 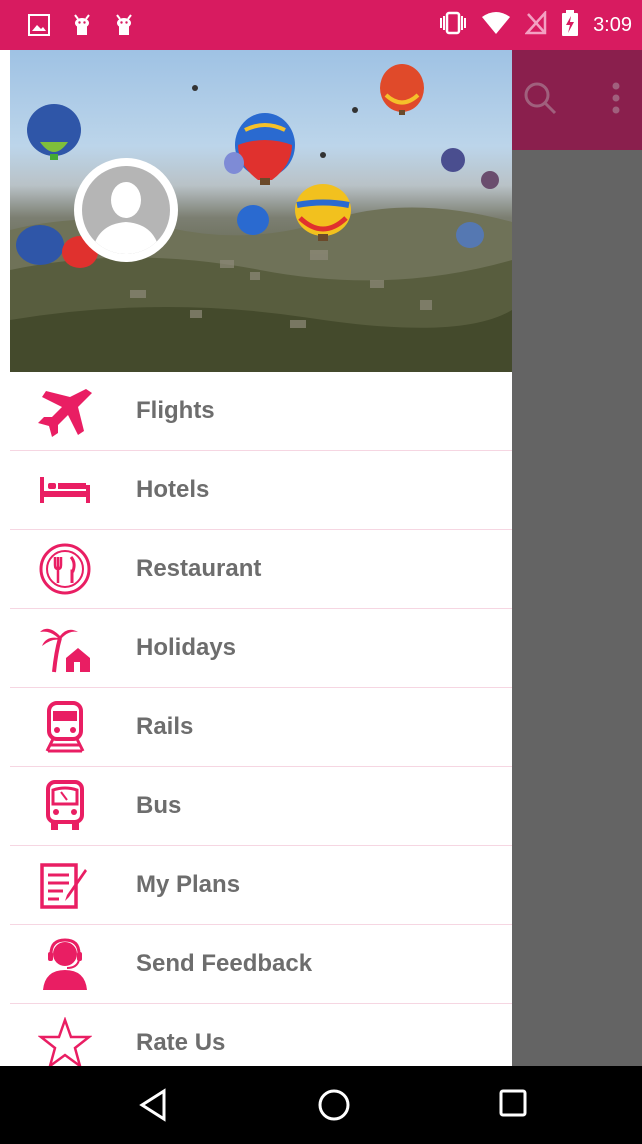 What do you see at coordinates (261, 806) in the screenshot?
I see `menu-item-bus: Bus` at bounding box center [261, 806].